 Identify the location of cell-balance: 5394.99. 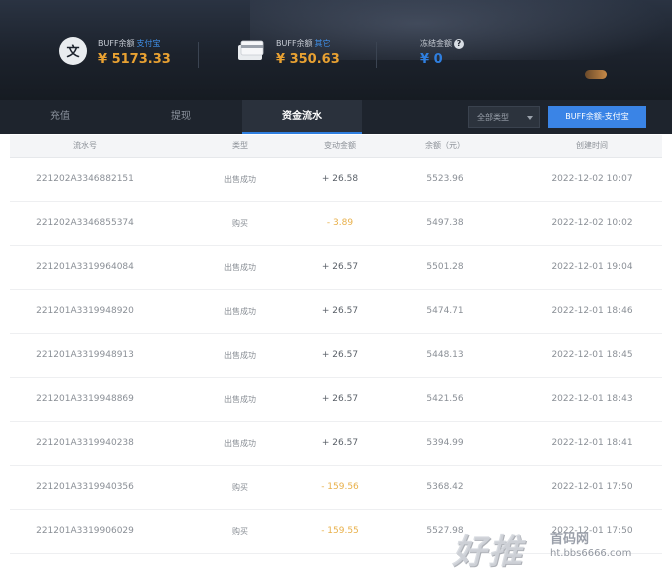
(445, 443).